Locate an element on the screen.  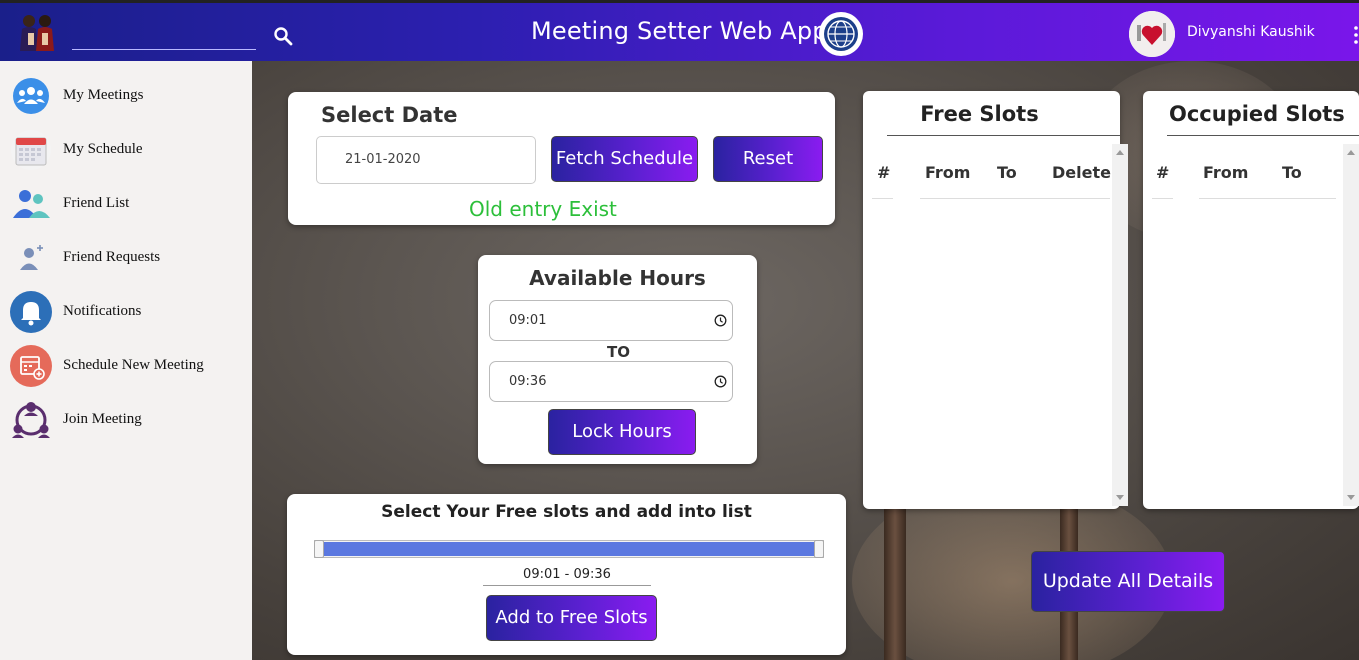
range-end-handle is located at coordinates (819, 549).